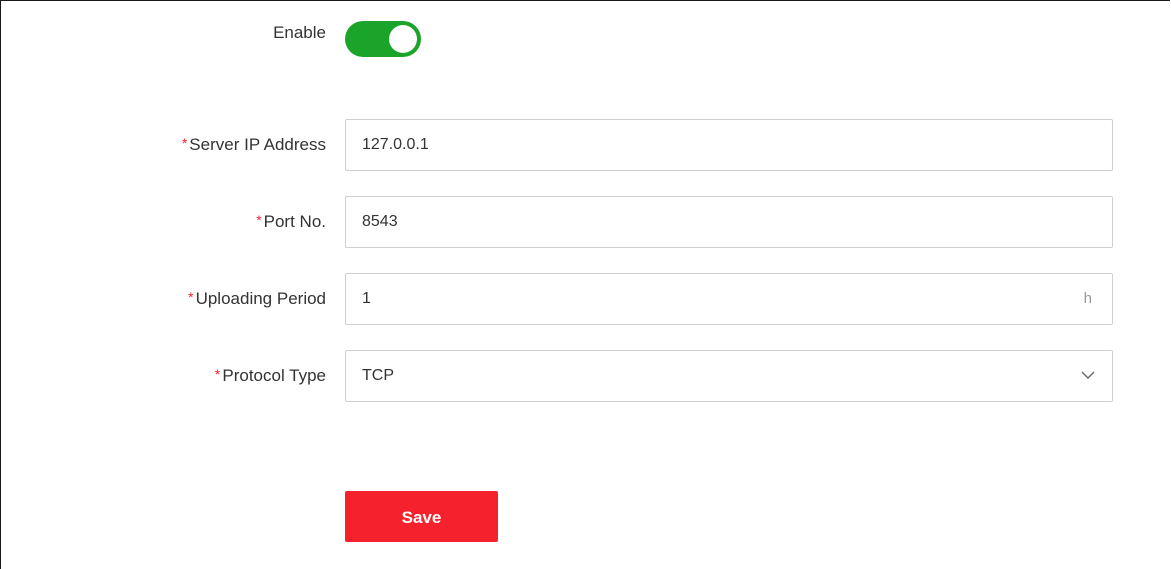 This screenshot has height=569, width=1171. I want to click on enable-toggle, so click(383, 39).